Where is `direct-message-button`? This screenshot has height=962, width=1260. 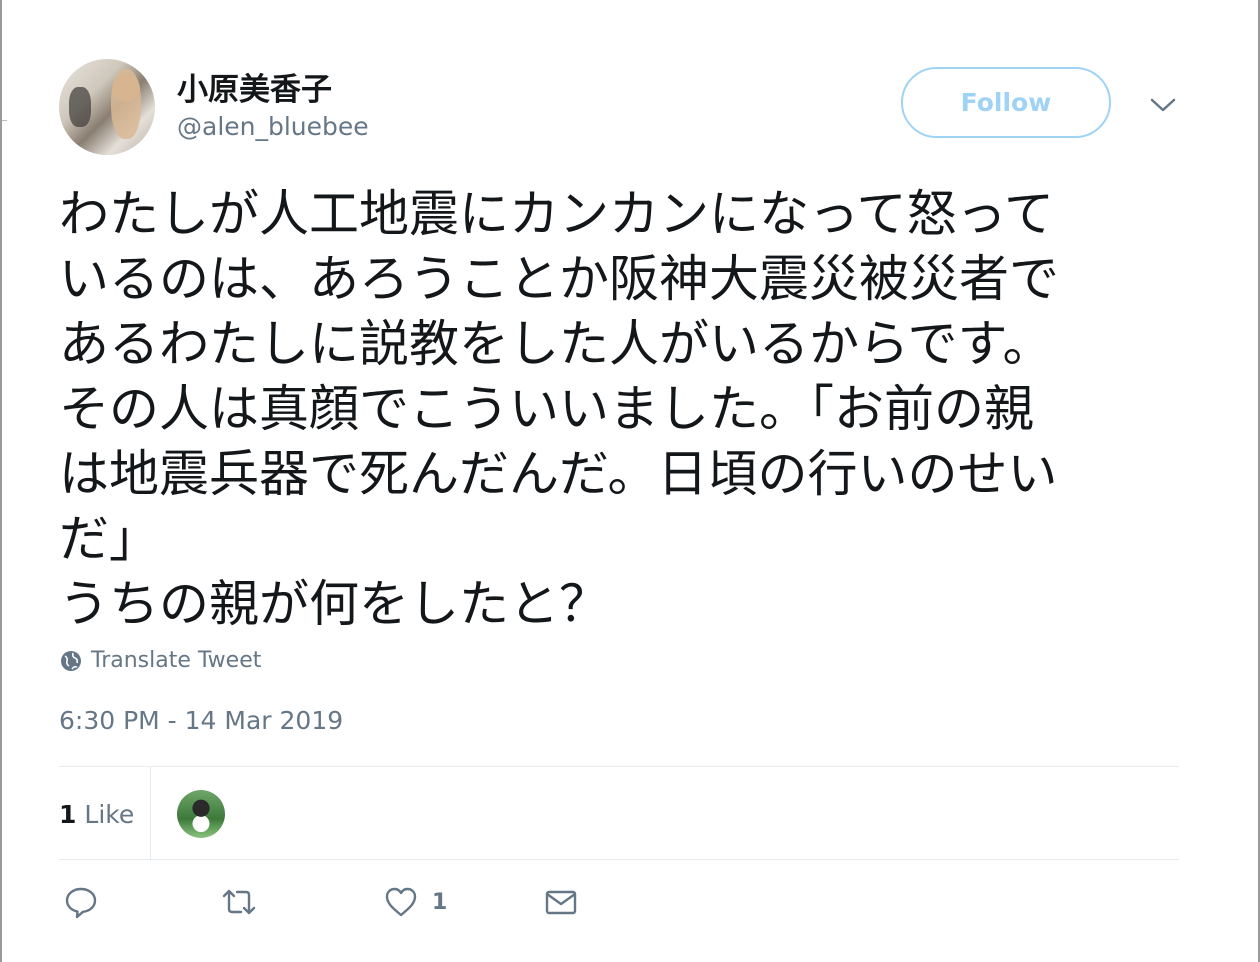
direct-message-button is located at coordinates (561, 902).